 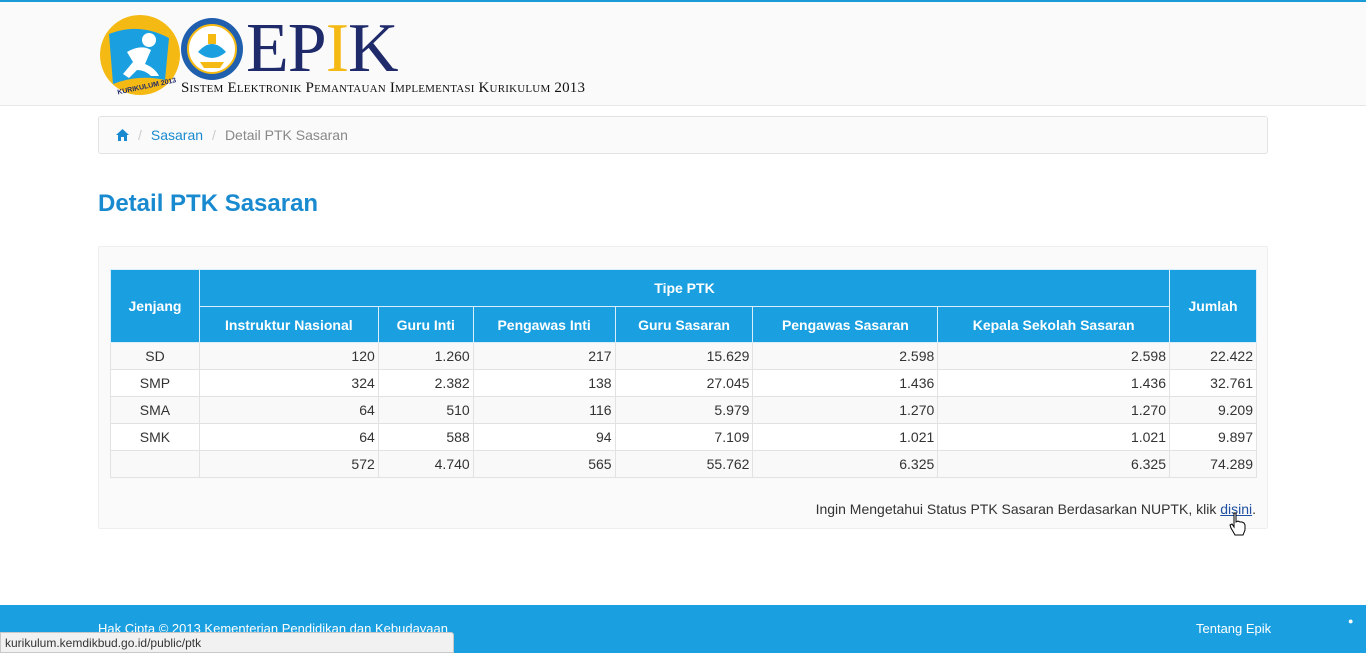 I want to click on breadcrumb: / Sasaran / Detail PTK Sasaran, so click(x=683, y=135).